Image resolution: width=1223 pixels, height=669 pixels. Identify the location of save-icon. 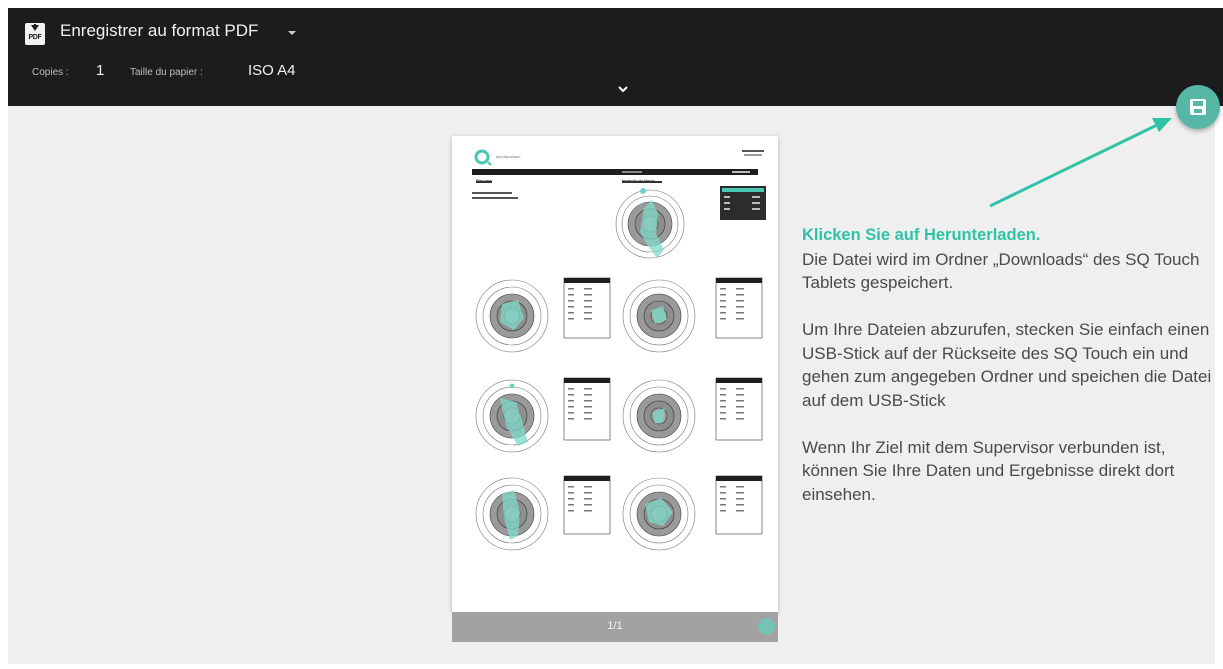
(1198, 107).